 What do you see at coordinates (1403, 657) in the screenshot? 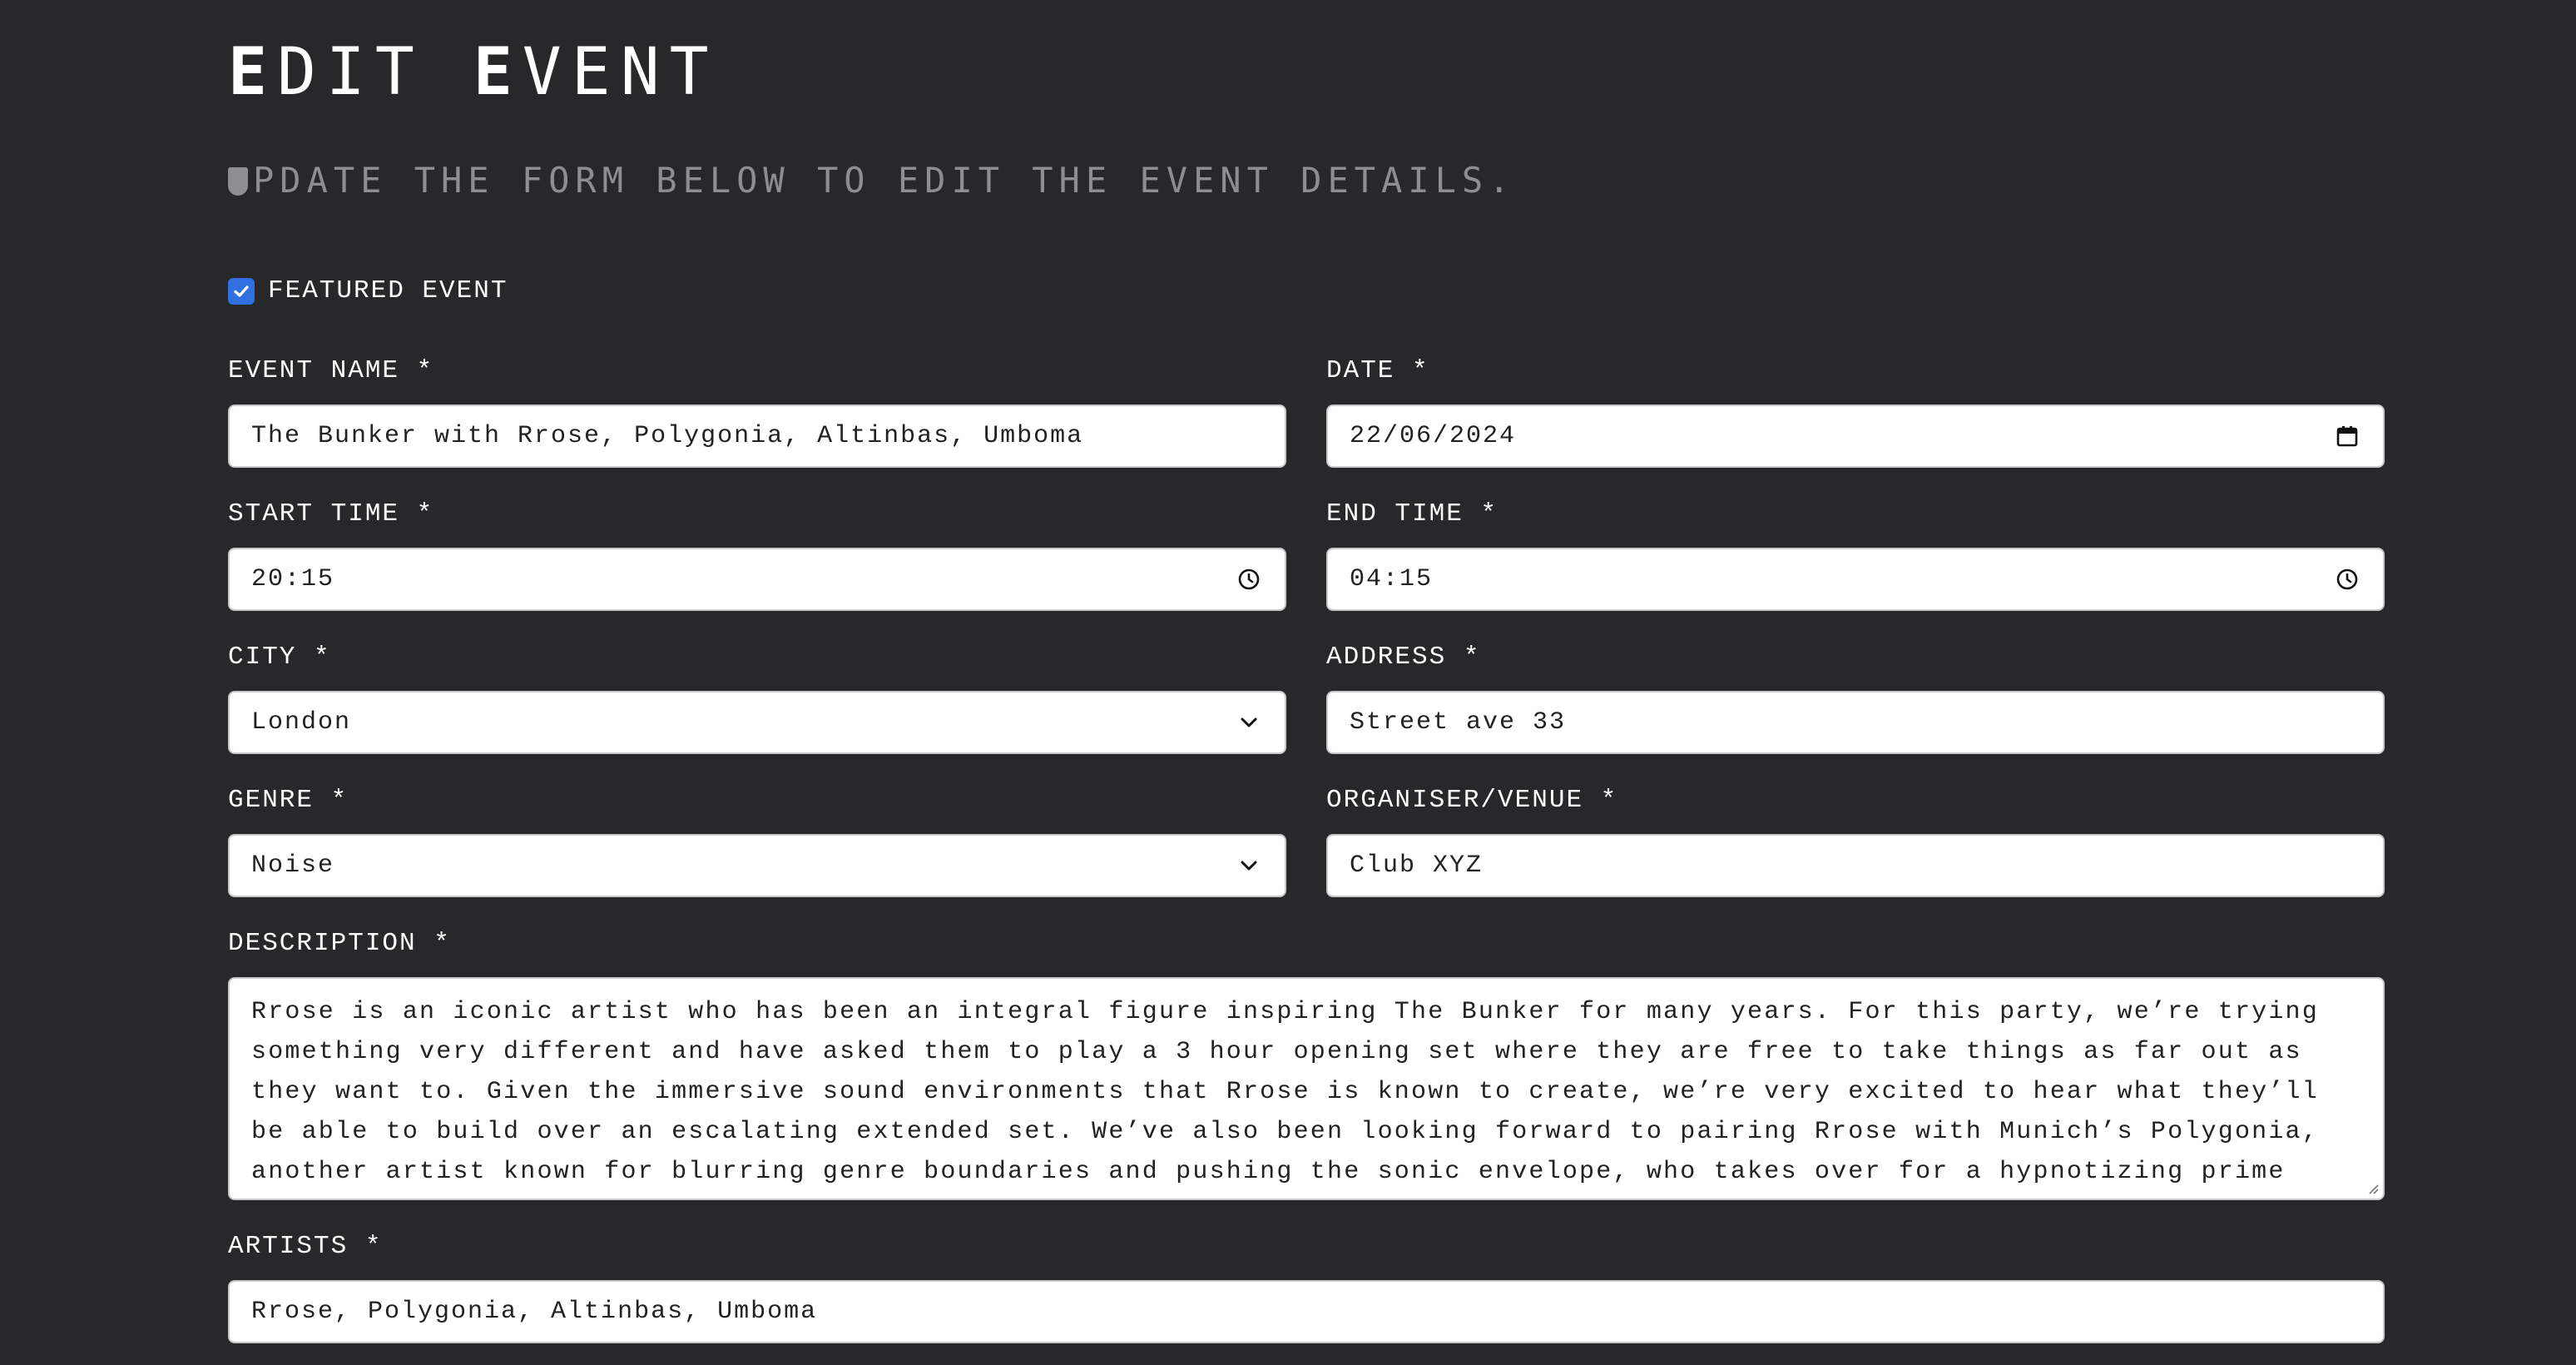
I see `address-label: ADDRESS *` at bounding box center [1403, 657].